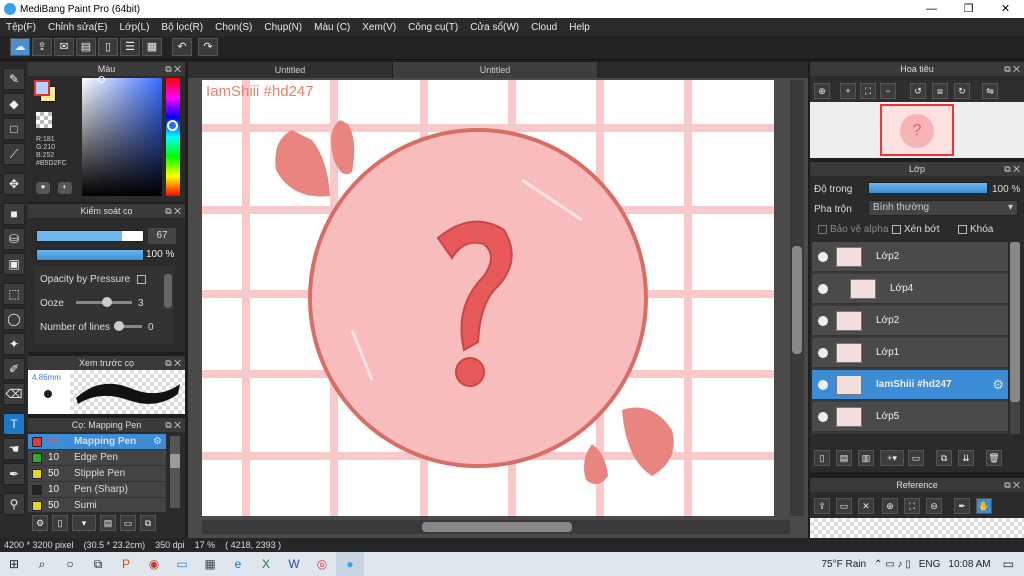  I want to click on layer-list-scrollbar, so click(1015, 338).